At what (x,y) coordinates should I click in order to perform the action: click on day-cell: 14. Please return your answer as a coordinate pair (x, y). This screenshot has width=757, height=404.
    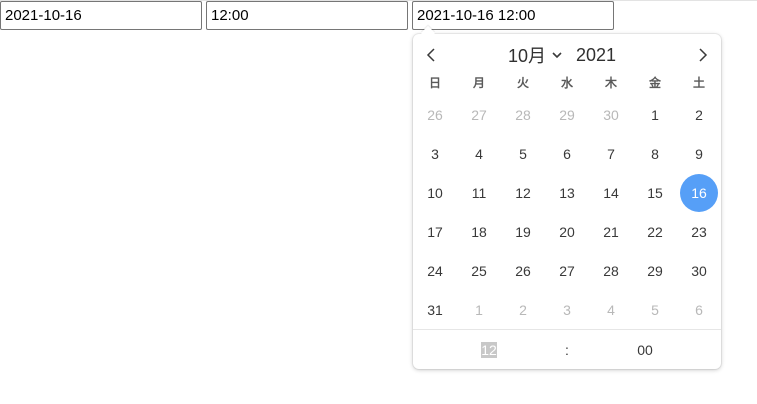
    Looking at the image, I should click on (611, 193).